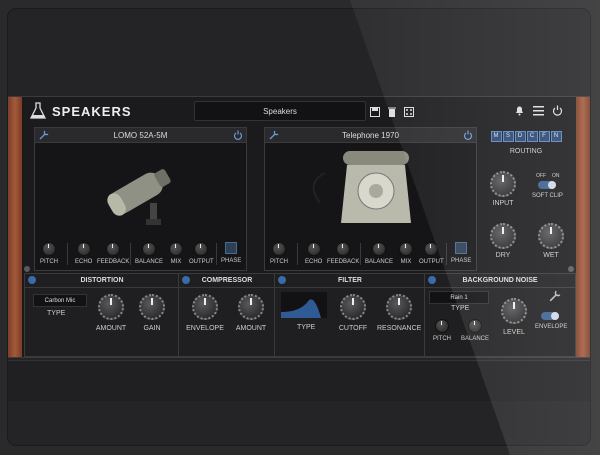 Image resolution: width=600 pixels, height=455 pixels. What do you see at coordinates (205, 313) in the screenshot?
I see `envelope-knob: ENVELOPE` at bounding box center [205, 313].